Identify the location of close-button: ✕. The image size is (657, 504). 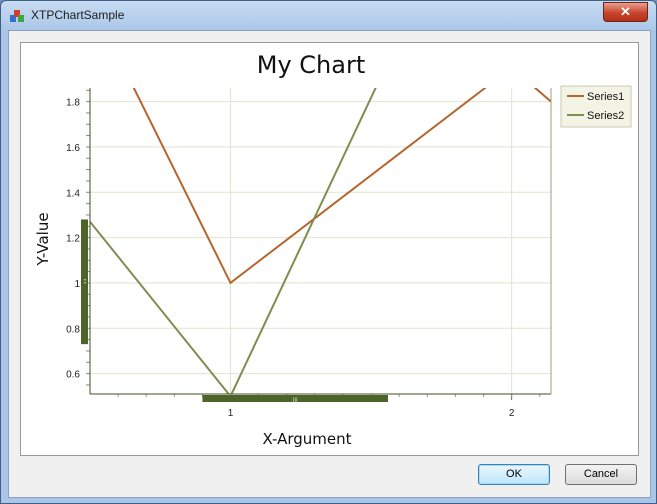
(625, 12).